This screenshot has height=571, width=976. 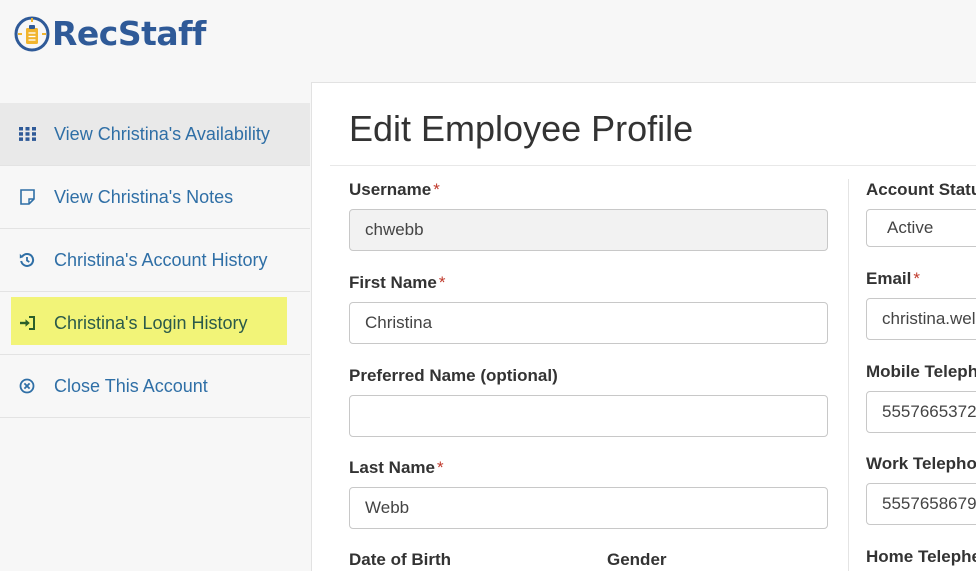 What do you see at coordinates (27, 134) in the screenshot?
I see `grid-icon` at bounding box center [27, 134].